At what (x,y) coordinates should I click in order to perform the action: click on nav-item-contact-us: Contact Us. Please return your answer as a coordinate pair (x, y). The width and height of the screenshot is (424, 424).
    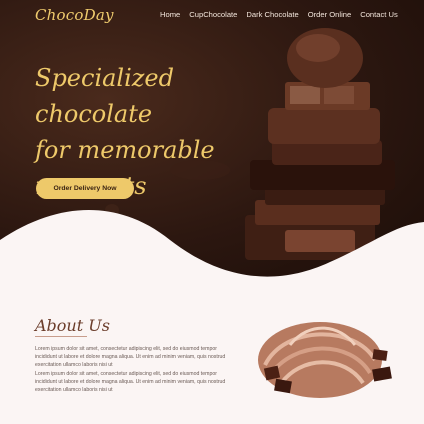
    Looking at the image, I should click on (379, 14).